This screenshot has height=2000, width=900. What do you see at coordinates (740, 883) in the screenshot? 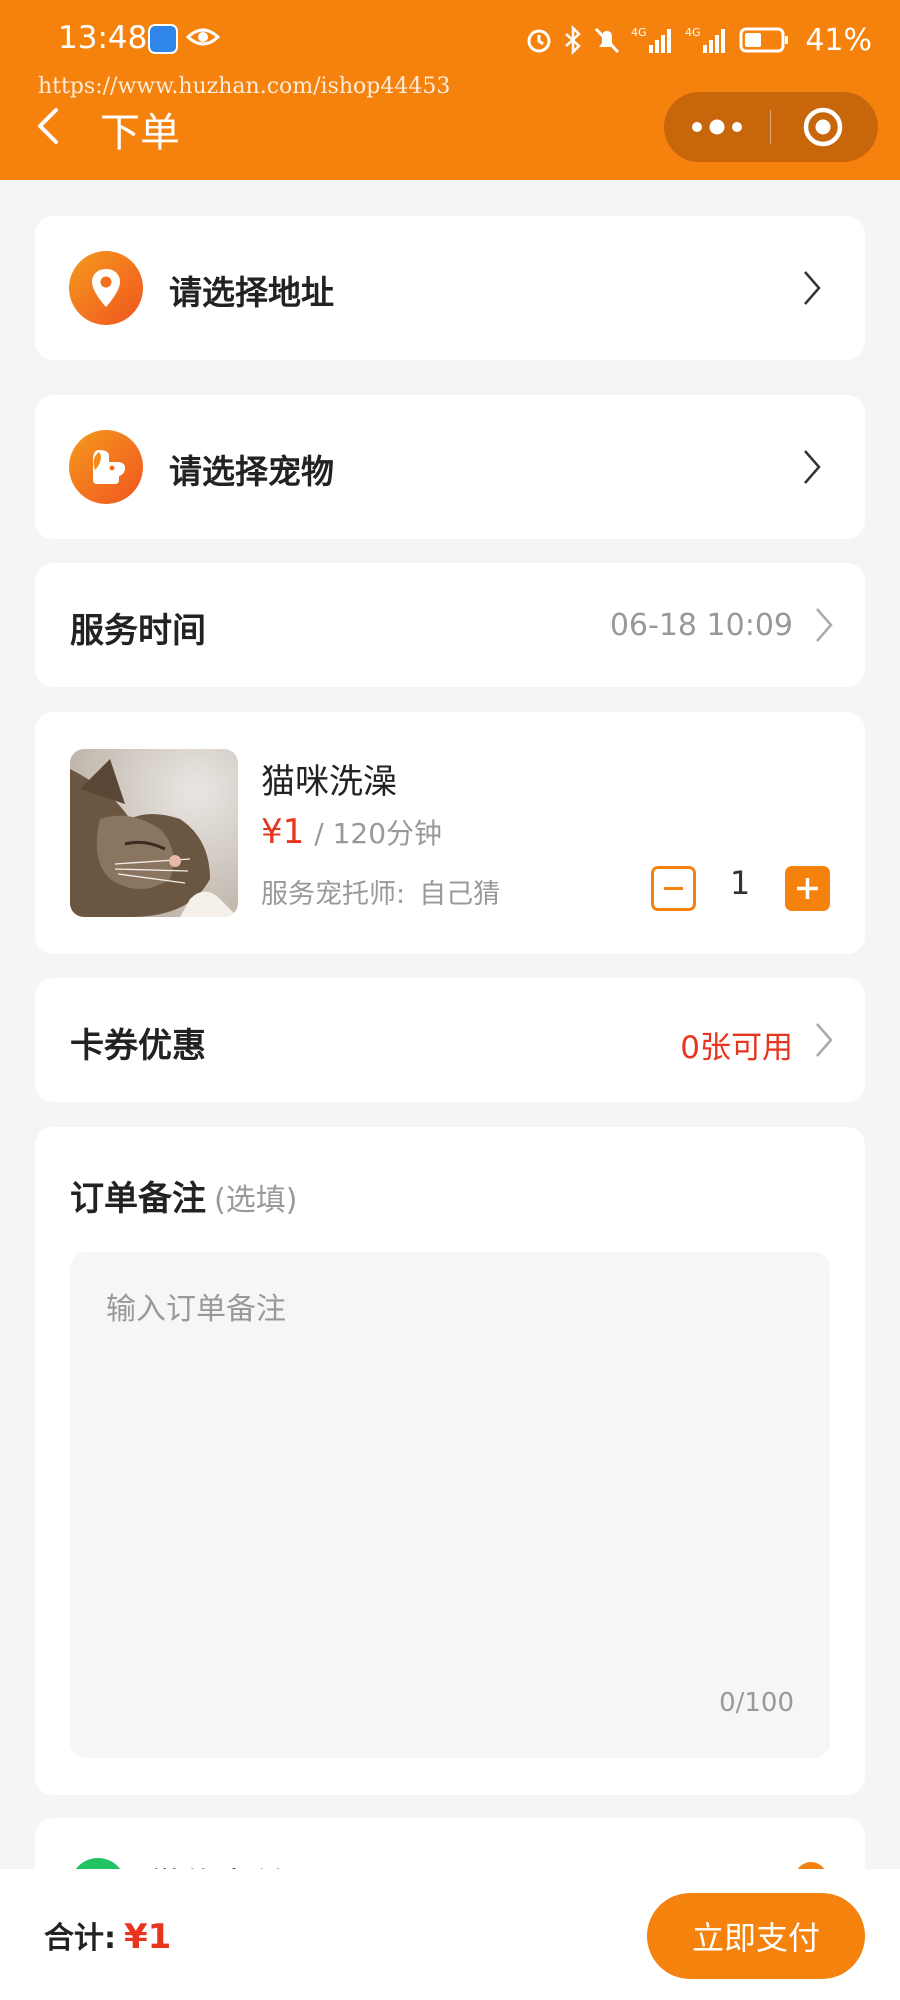
I see `quantity-value: 1` at bounding box center [740, 883].